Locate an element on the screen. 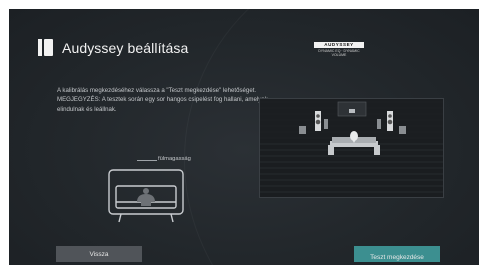 The width and height of the screenshot is (488, 274). ear-height-label: fülmagasság is located at coordinates (174, 159).